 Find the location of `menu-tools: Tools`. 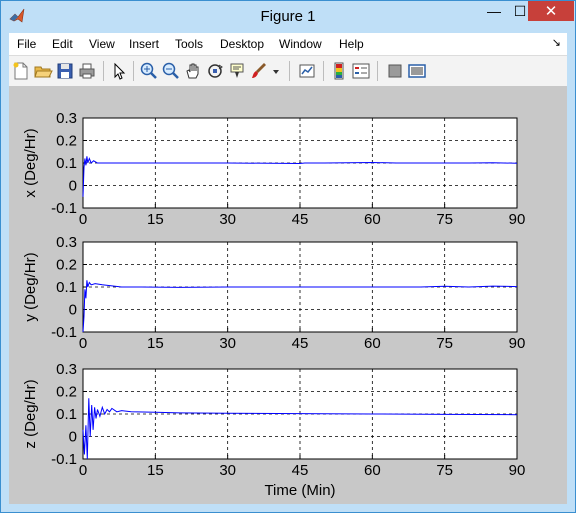

menu-tools: Tools is located at coordinates (189, 44).